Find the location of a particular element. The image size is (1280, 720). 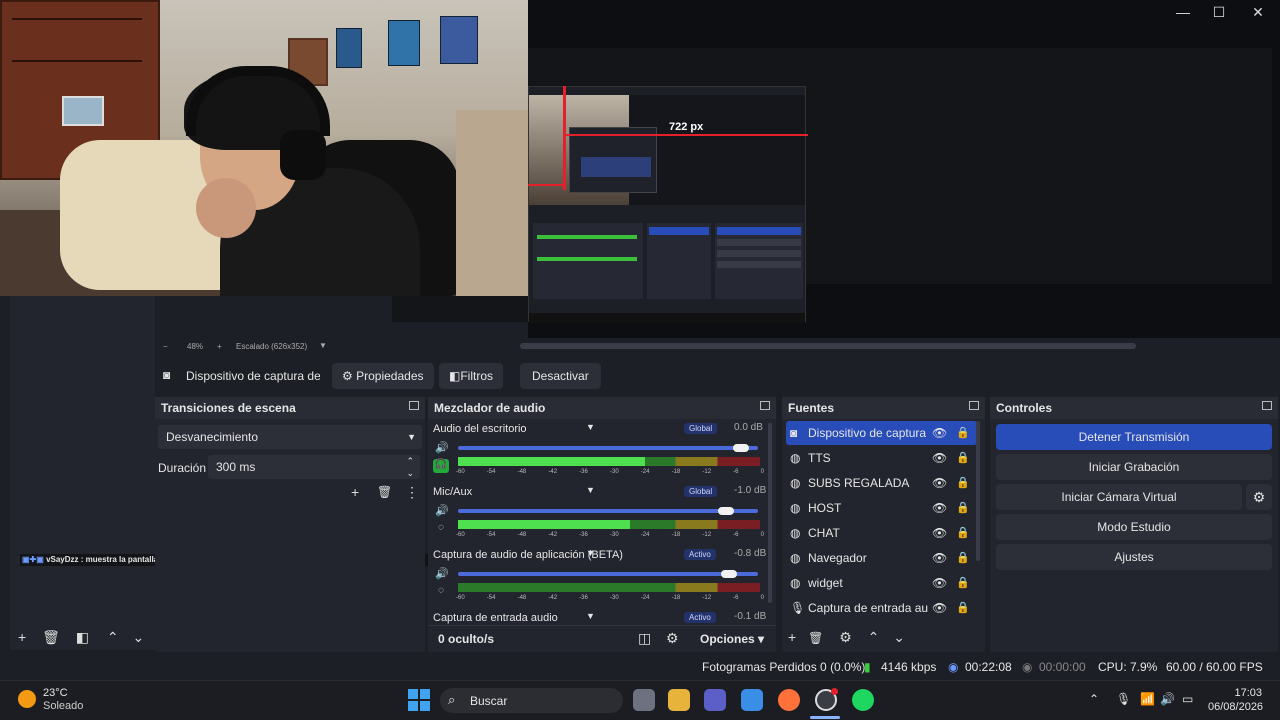

filters-button: ◧Filtros is located at coordinates (471, 376).